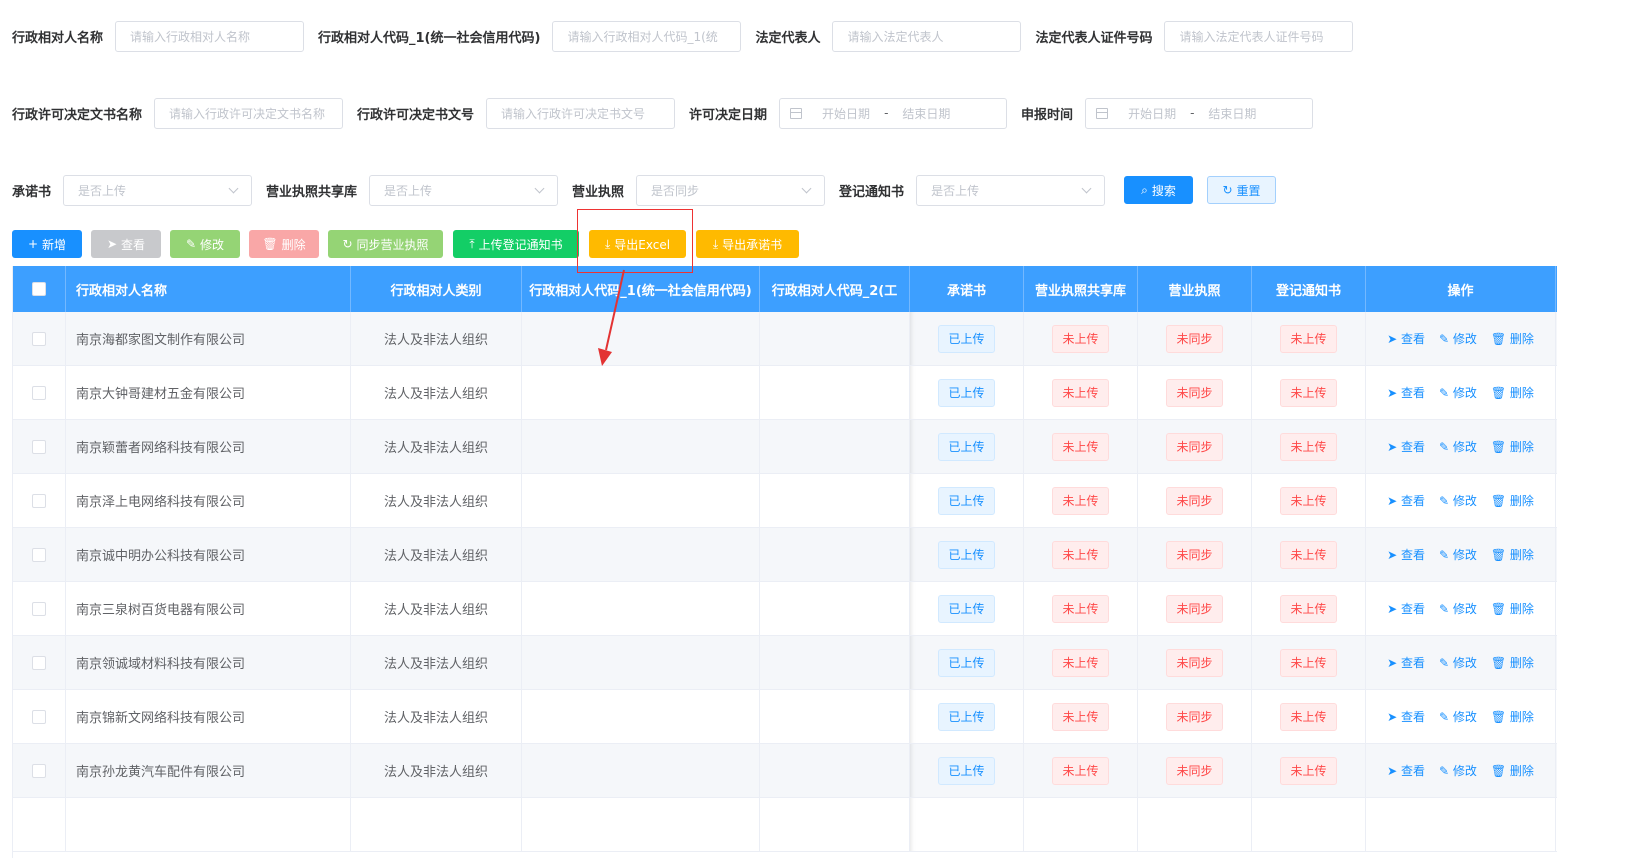  I want to click on license-share-select: 是否上传, so click(464, 190).